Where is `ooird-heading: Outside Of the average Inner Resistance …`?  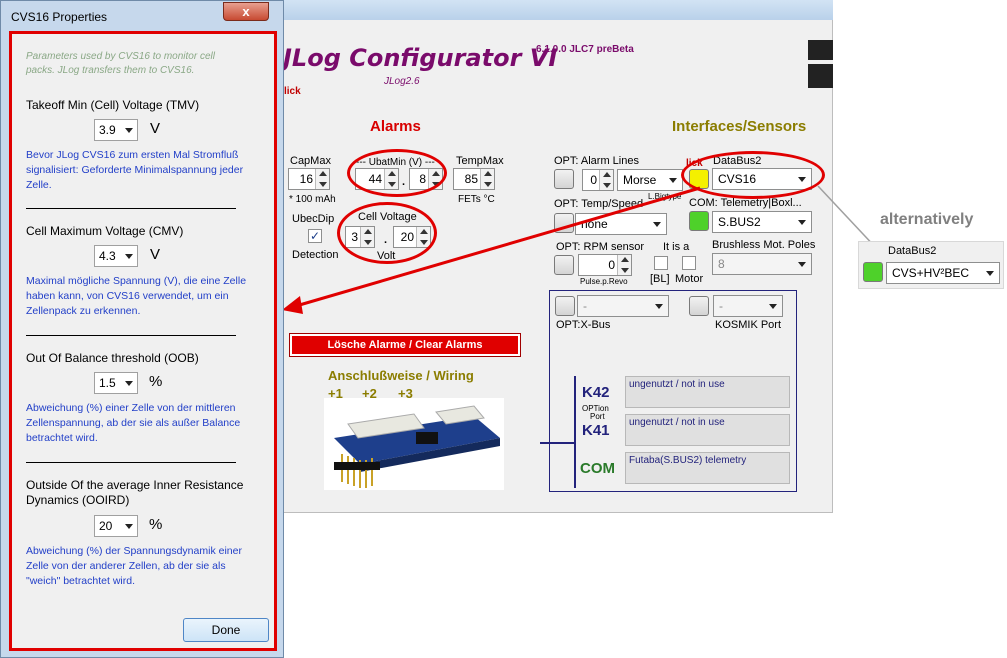 ooird-heading: Outside Of the average Inner Resistance … is located at coordinates (135, 492).